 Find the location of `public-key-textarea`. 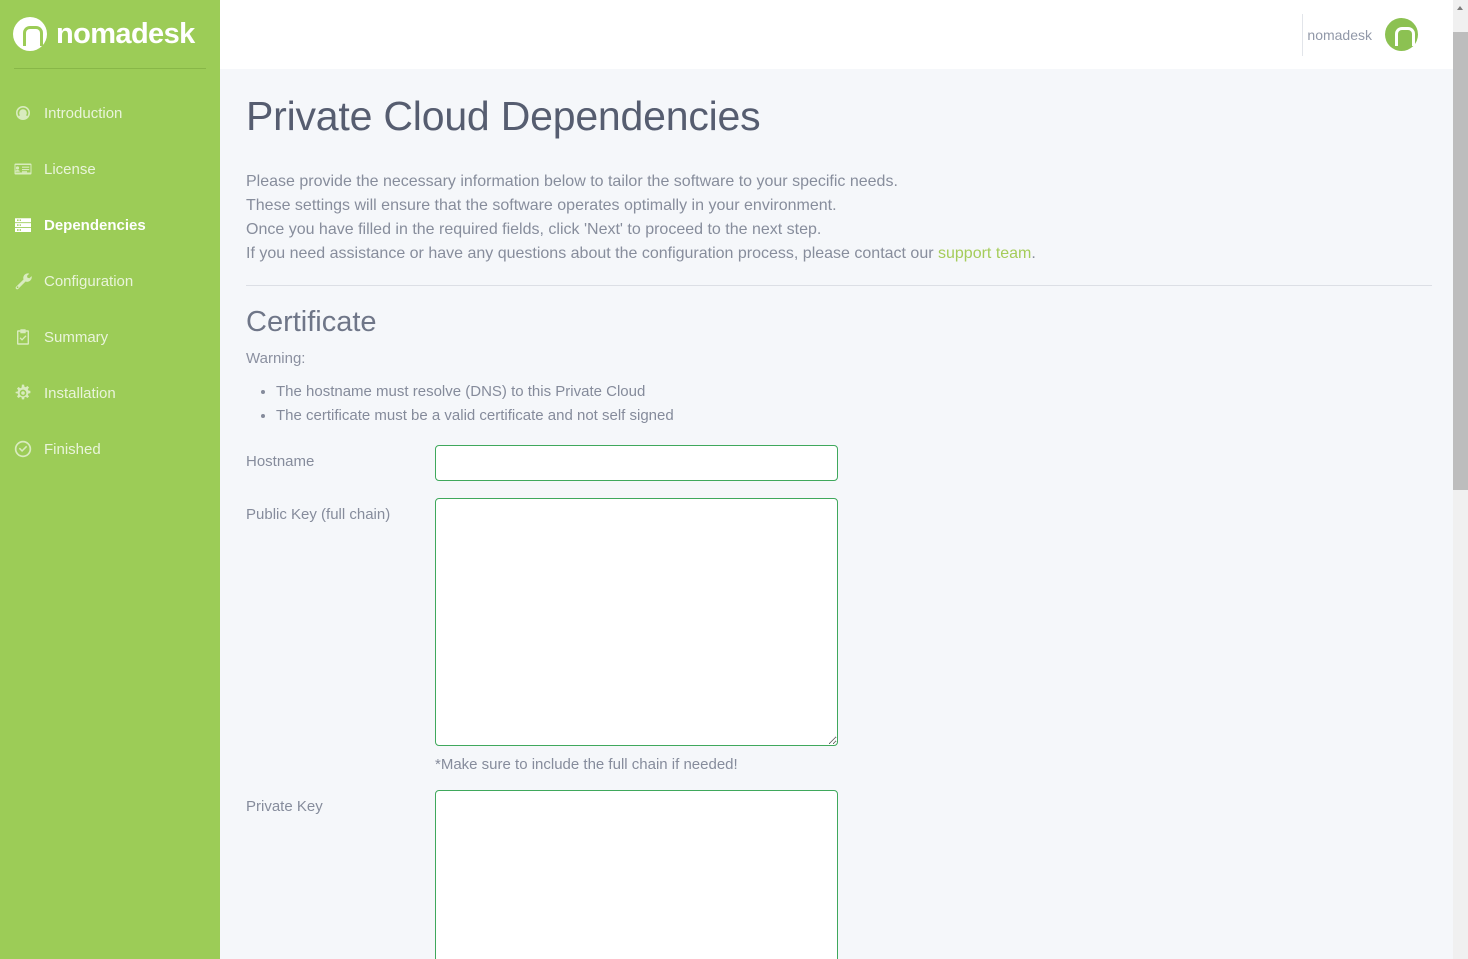

public-key-textarea is located at coordinates (636, 622).